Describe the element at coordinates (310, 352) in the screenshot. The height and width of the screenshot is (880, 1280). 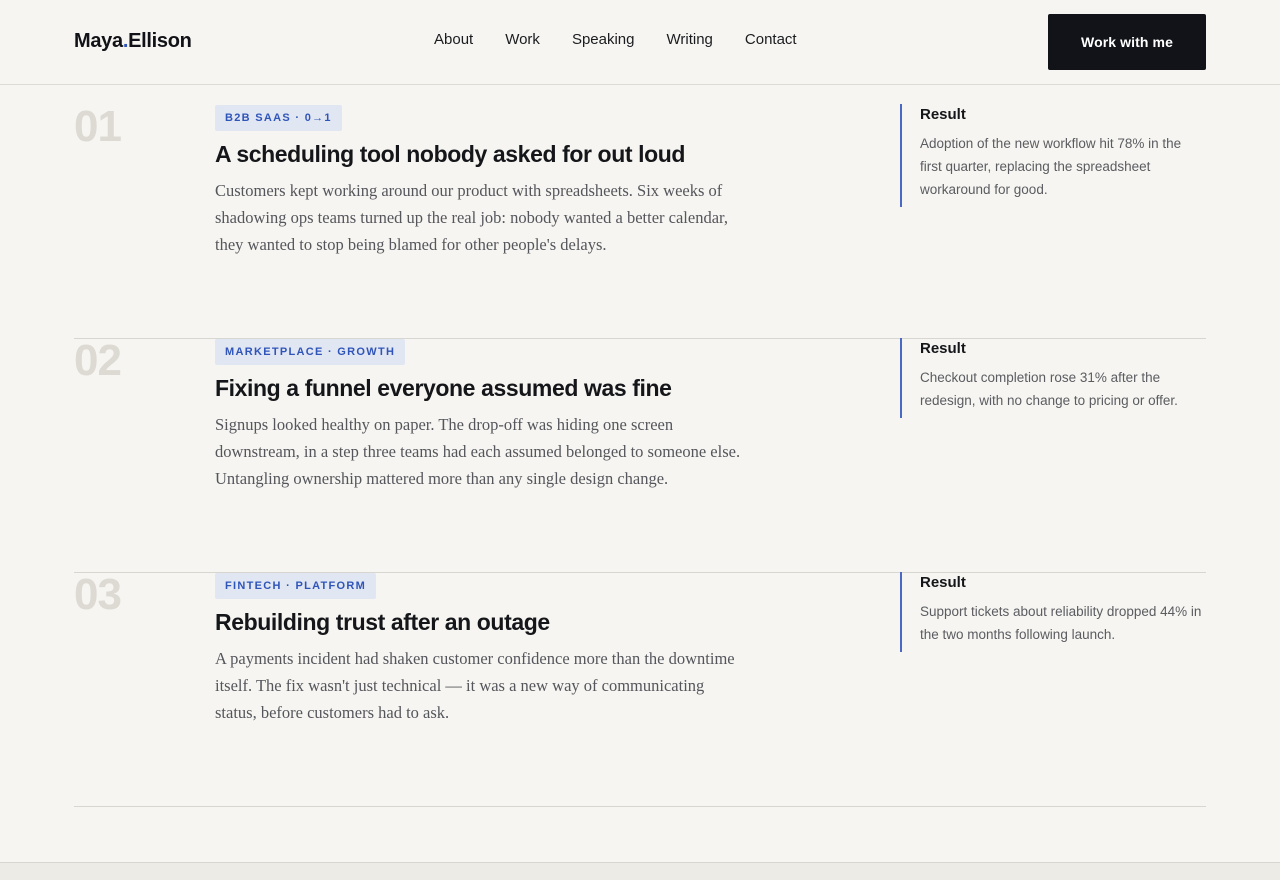
I see `case-tag: MARKETPLACE · GROWTH` at that location.